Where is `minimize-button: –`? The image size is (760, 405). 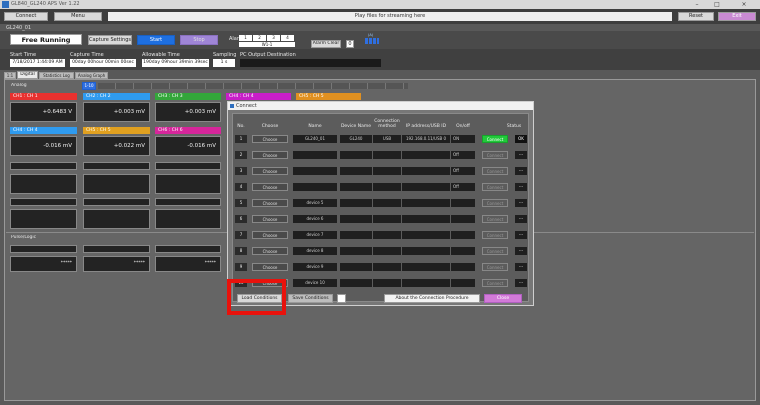 minimize-button: – is located at coordinates (697, 4).